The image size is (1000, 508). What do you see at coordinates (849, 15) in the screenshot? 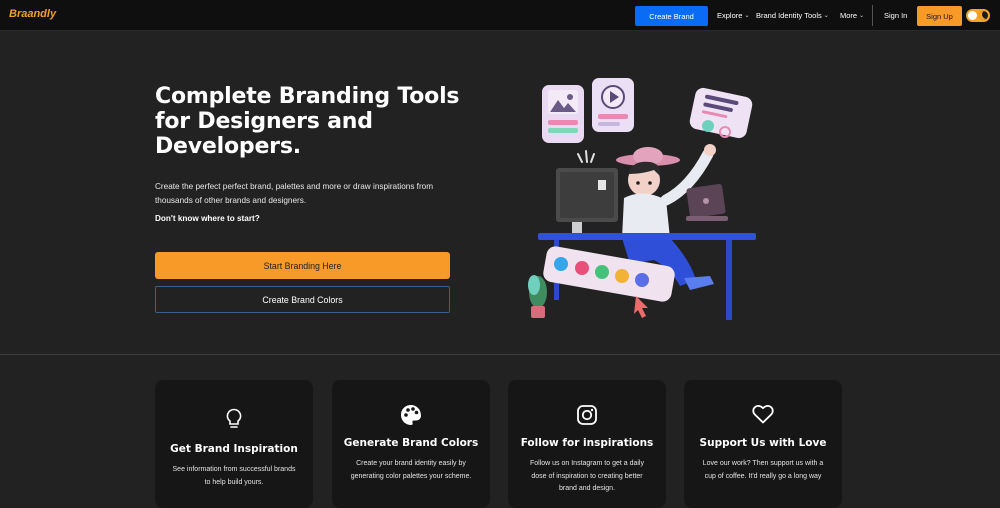
I see `nav-more-label: More` at bounding box center [849, 15].